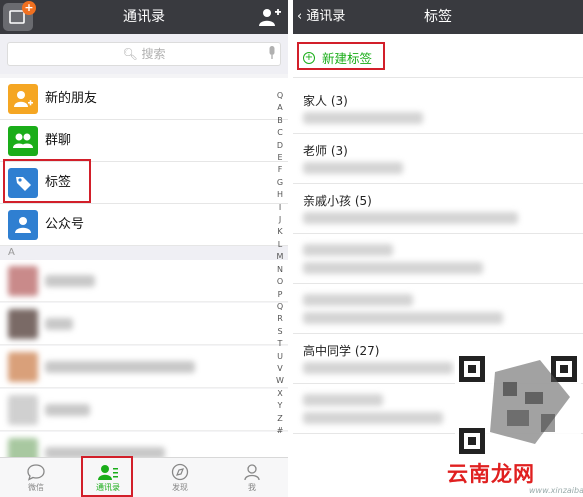  I want to click on search-icon: 🔍︎, so click(130, 54).